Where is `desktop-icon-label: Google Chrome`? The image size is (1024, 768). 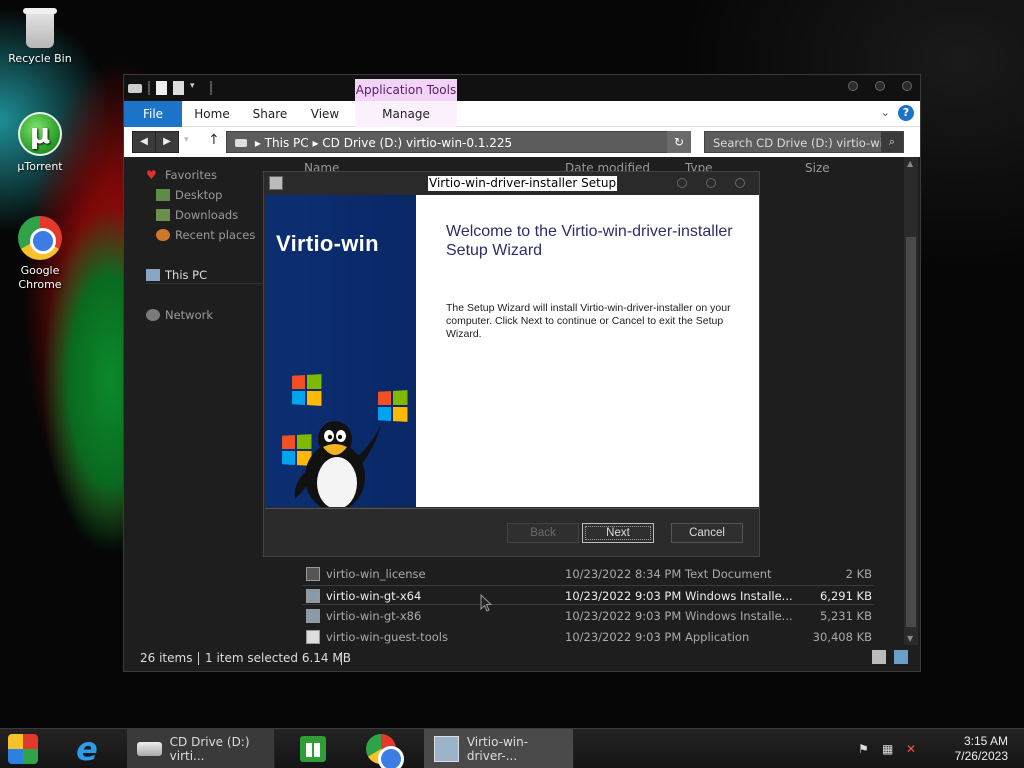 desktop-icon-label: Google Chrome is located at coordinates (40, 277).